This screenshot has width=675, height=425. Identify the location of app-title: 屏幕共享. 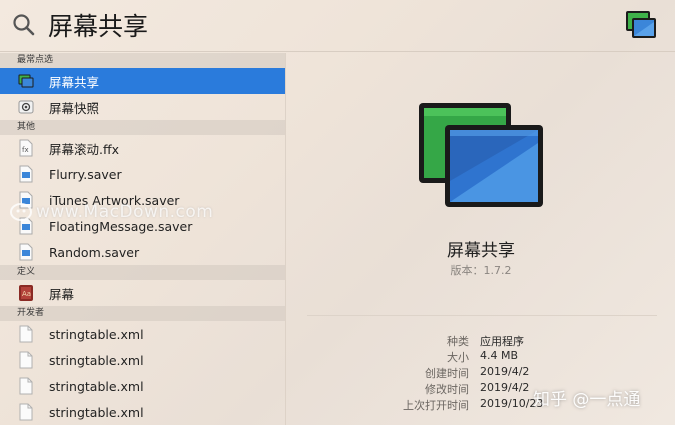
(481, 251).